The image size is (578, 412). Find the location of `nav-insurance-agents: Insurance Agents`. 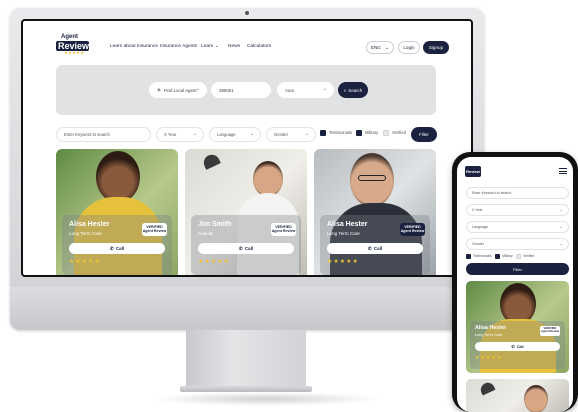

nav-insurance-agents: Insurance Agents is located at coordinates (178, 46).